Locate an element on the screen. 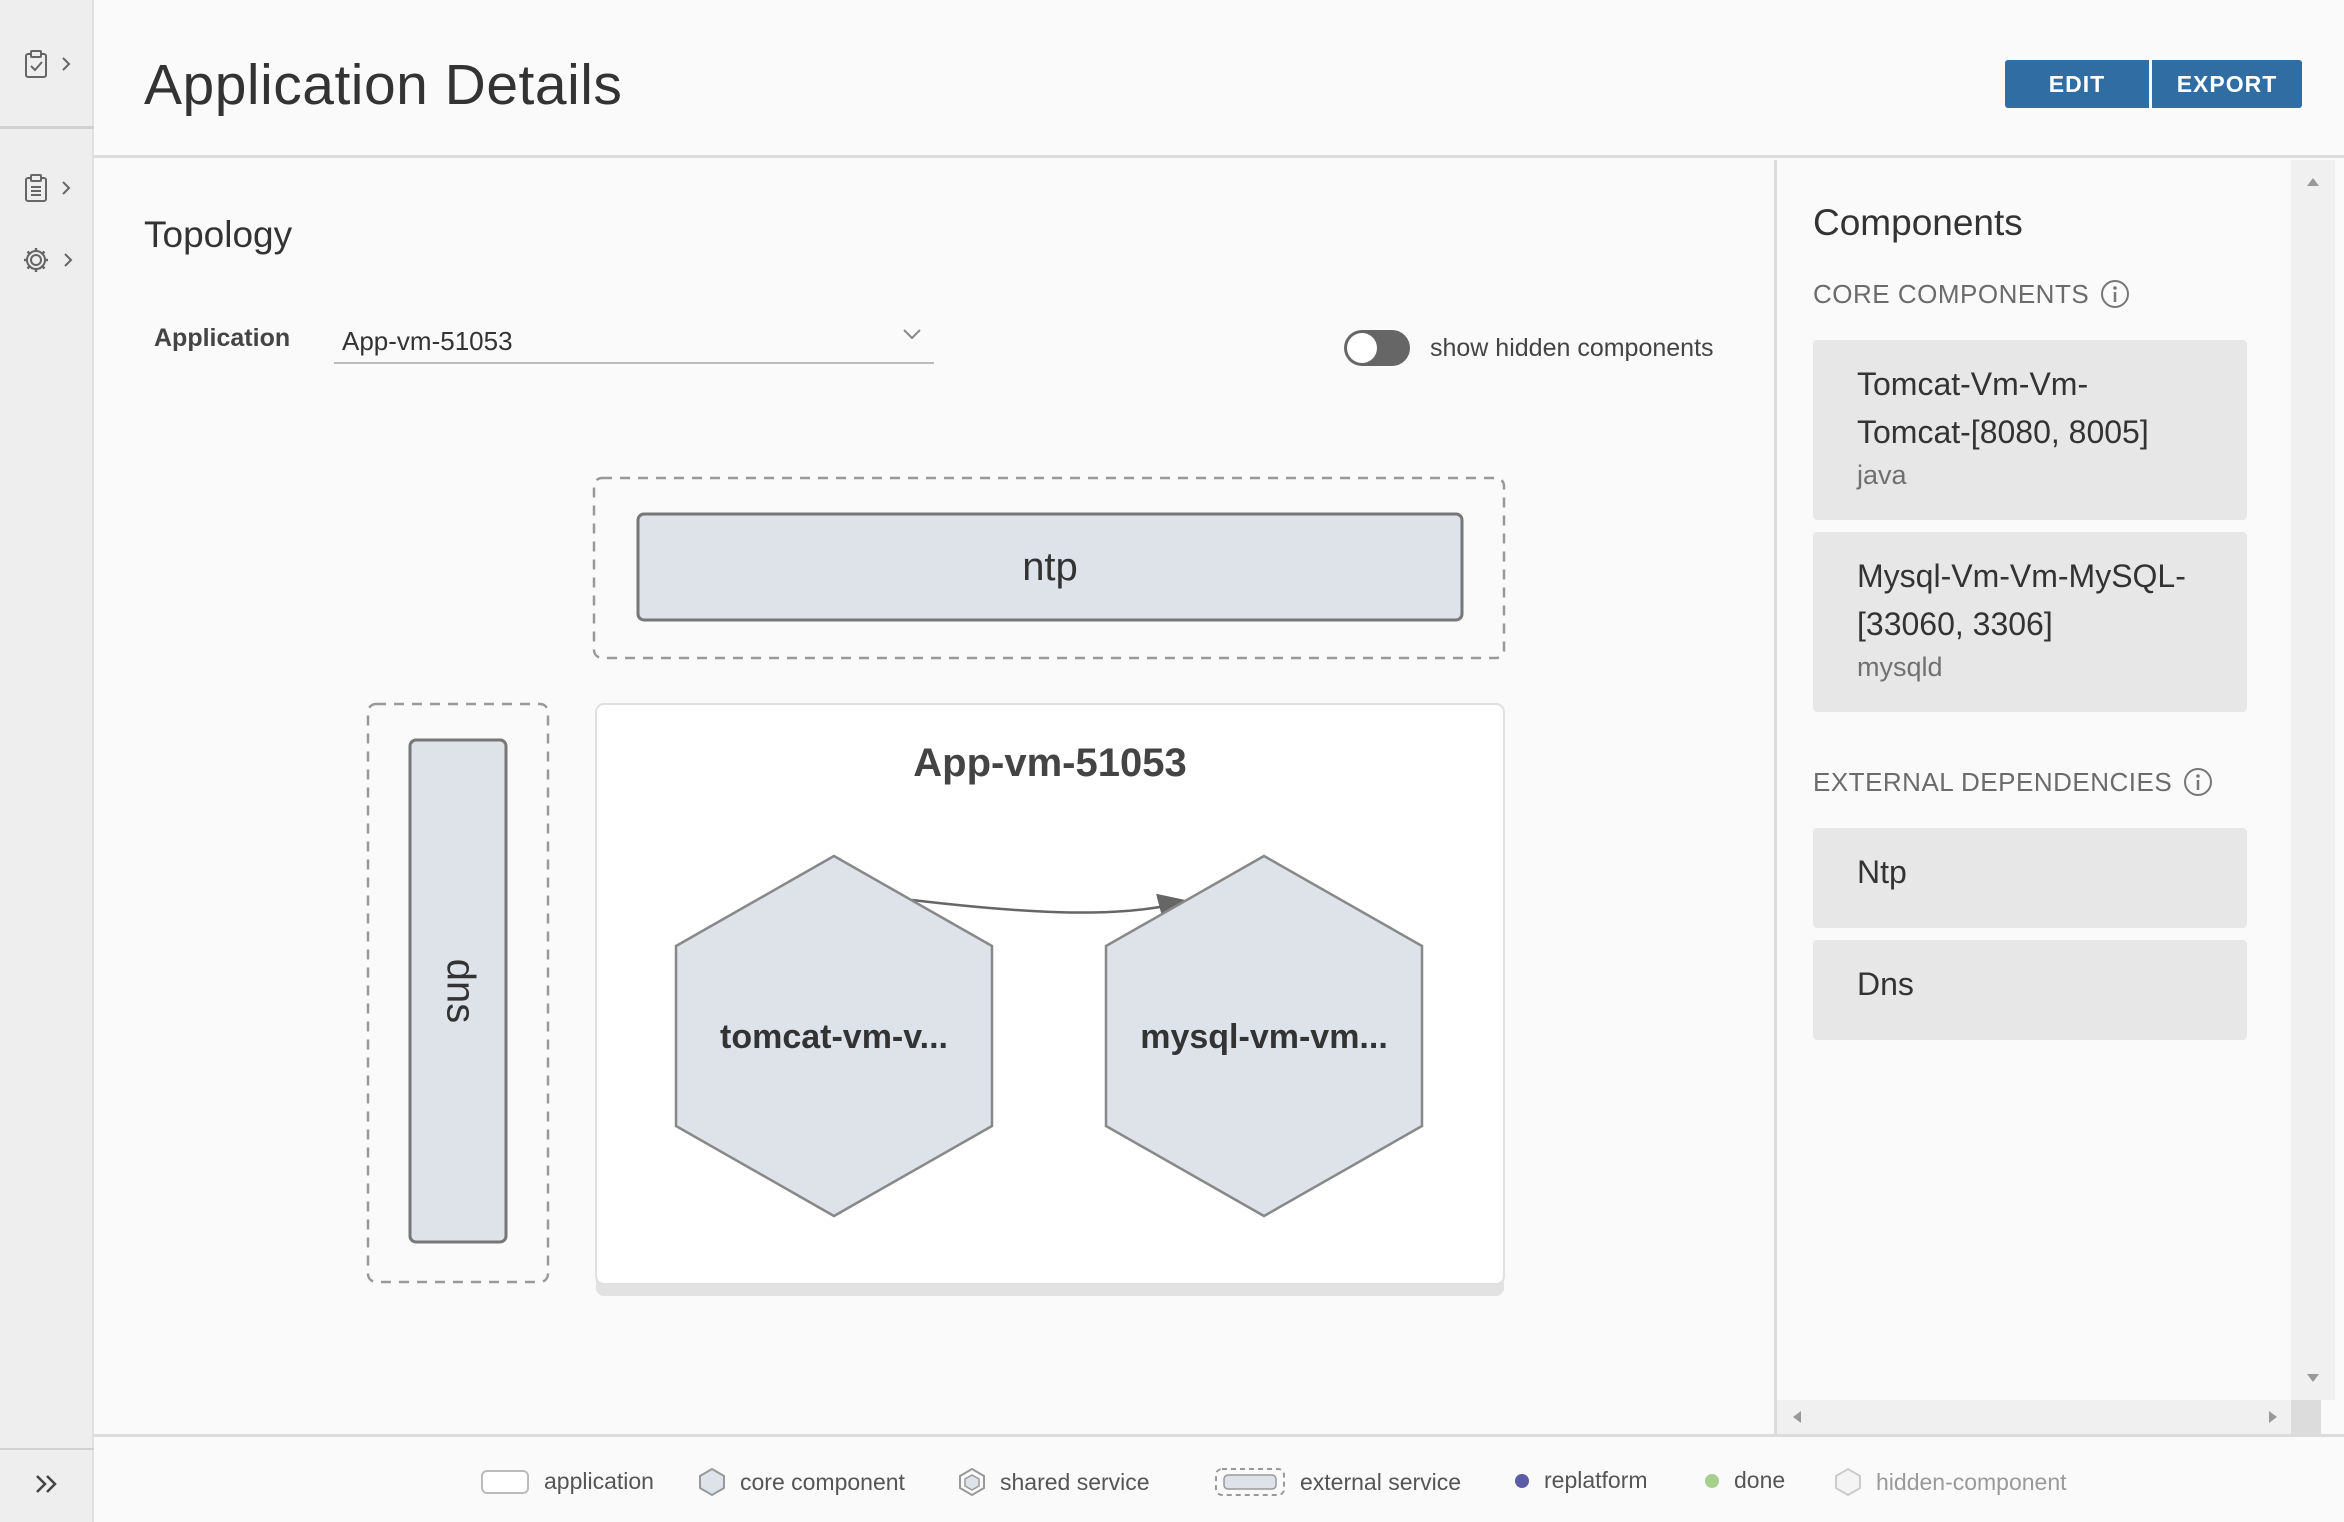 Image resolution: width=2344 pixels, height=1522 pixels. double-chevron-right-icon is located at coordinates (46, 1484).